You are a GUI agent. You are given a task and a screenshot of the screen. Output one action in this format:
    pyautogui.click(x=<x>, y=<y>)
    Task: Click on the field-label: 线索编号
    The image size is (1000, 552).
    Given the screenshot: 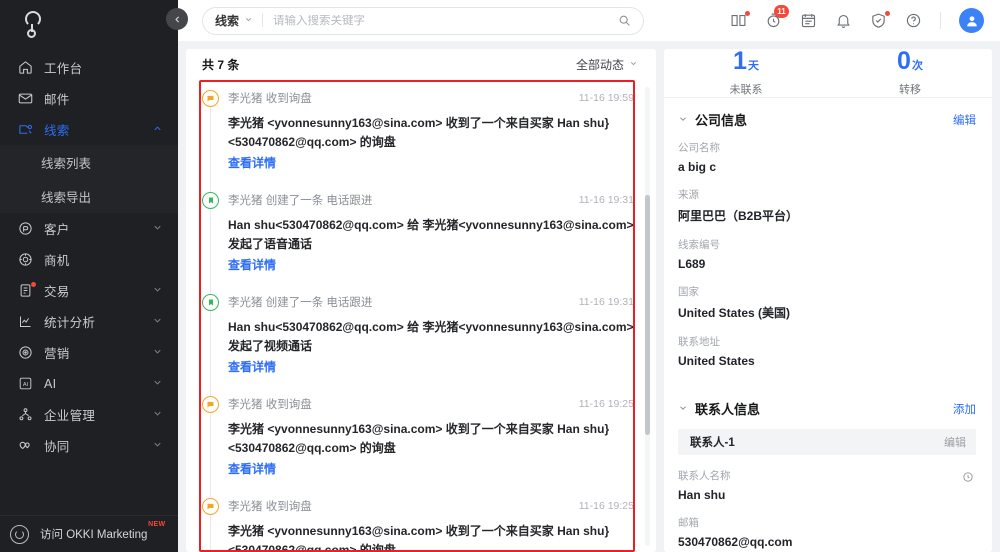 What is the action you would take?
    pyautogui.click(x=699, y=245)
    